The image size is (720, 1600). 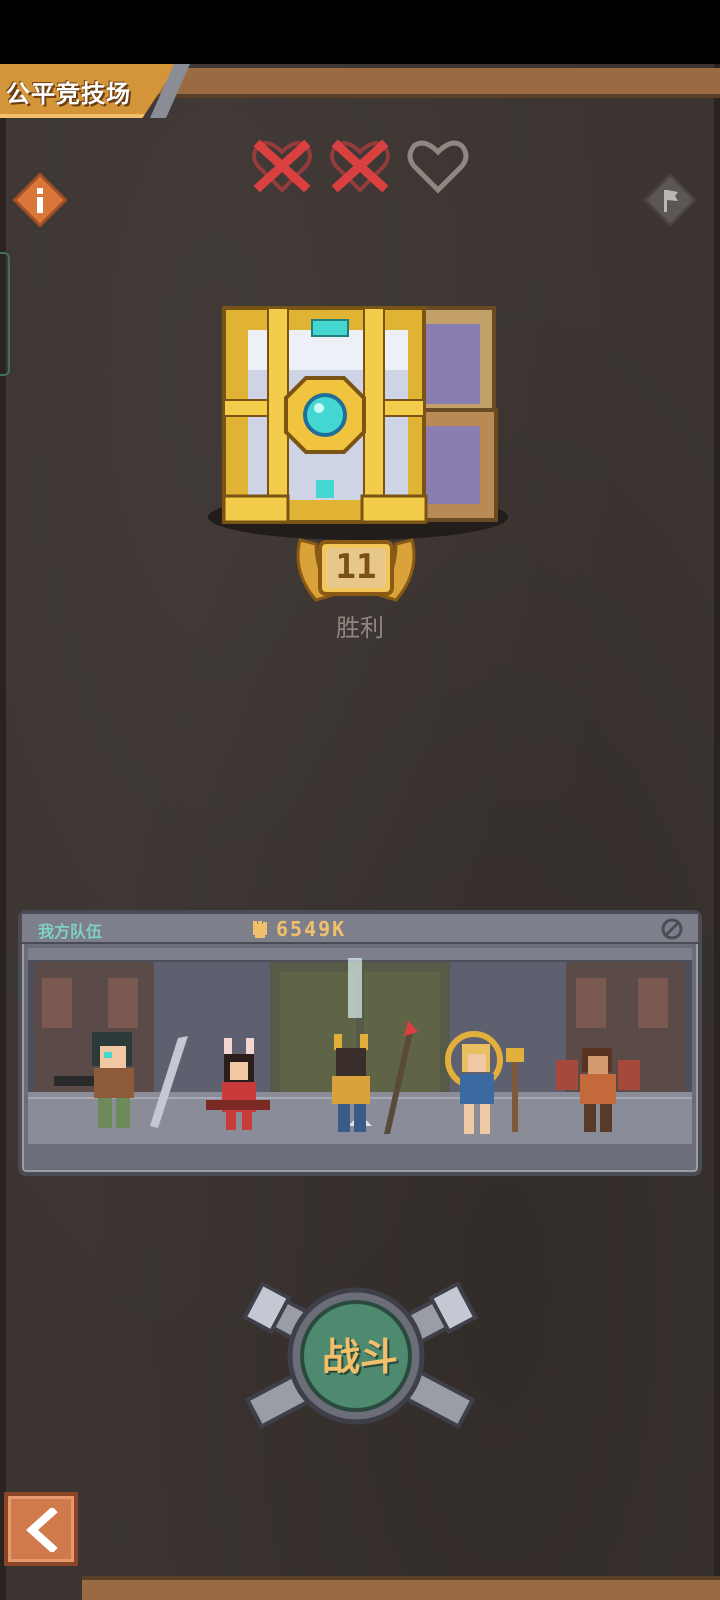 What do you see at coordinates (360, 32) in the screenshot?
I see `status-bar` at bounding box center [360, 32].